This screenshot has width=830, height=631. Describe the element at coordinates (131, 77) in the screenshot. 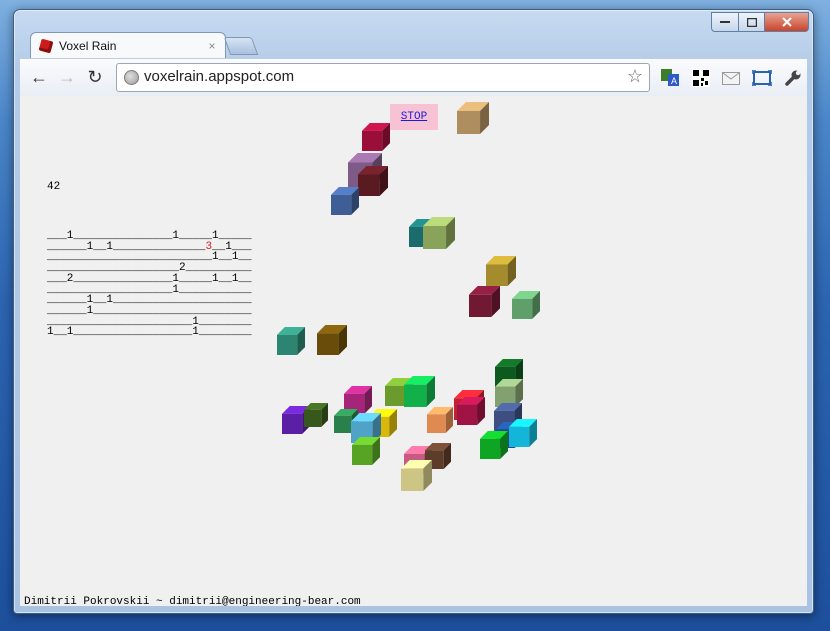

I see `globe-icon` at that location.